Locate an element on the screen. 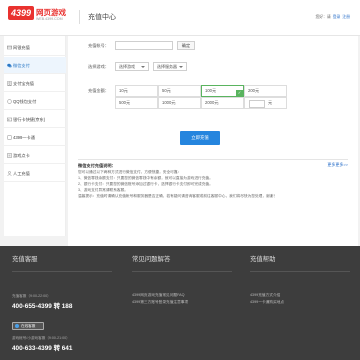  amount-option: 10元 is located at coordinates (136, 91).